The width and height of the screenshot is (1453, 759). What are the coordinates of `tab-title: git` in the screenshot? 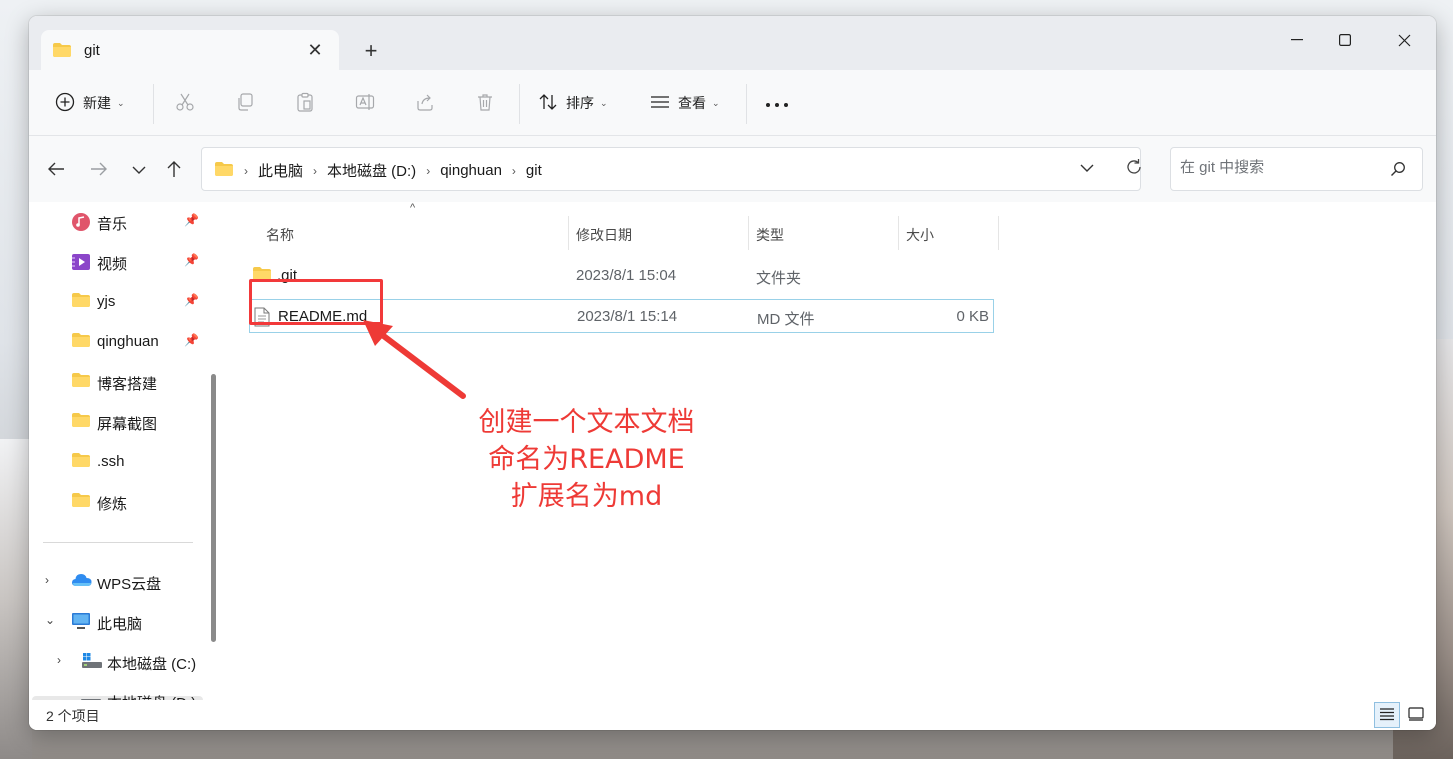 It's located at (92, 50).